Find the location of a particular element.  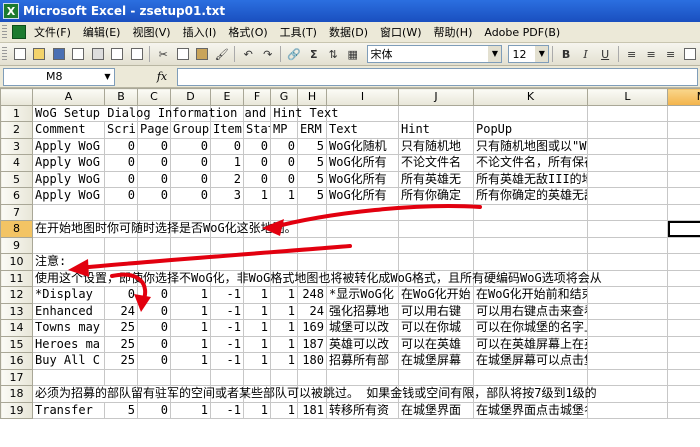

cell-H6: 5 is located at coordinates (312, 196).